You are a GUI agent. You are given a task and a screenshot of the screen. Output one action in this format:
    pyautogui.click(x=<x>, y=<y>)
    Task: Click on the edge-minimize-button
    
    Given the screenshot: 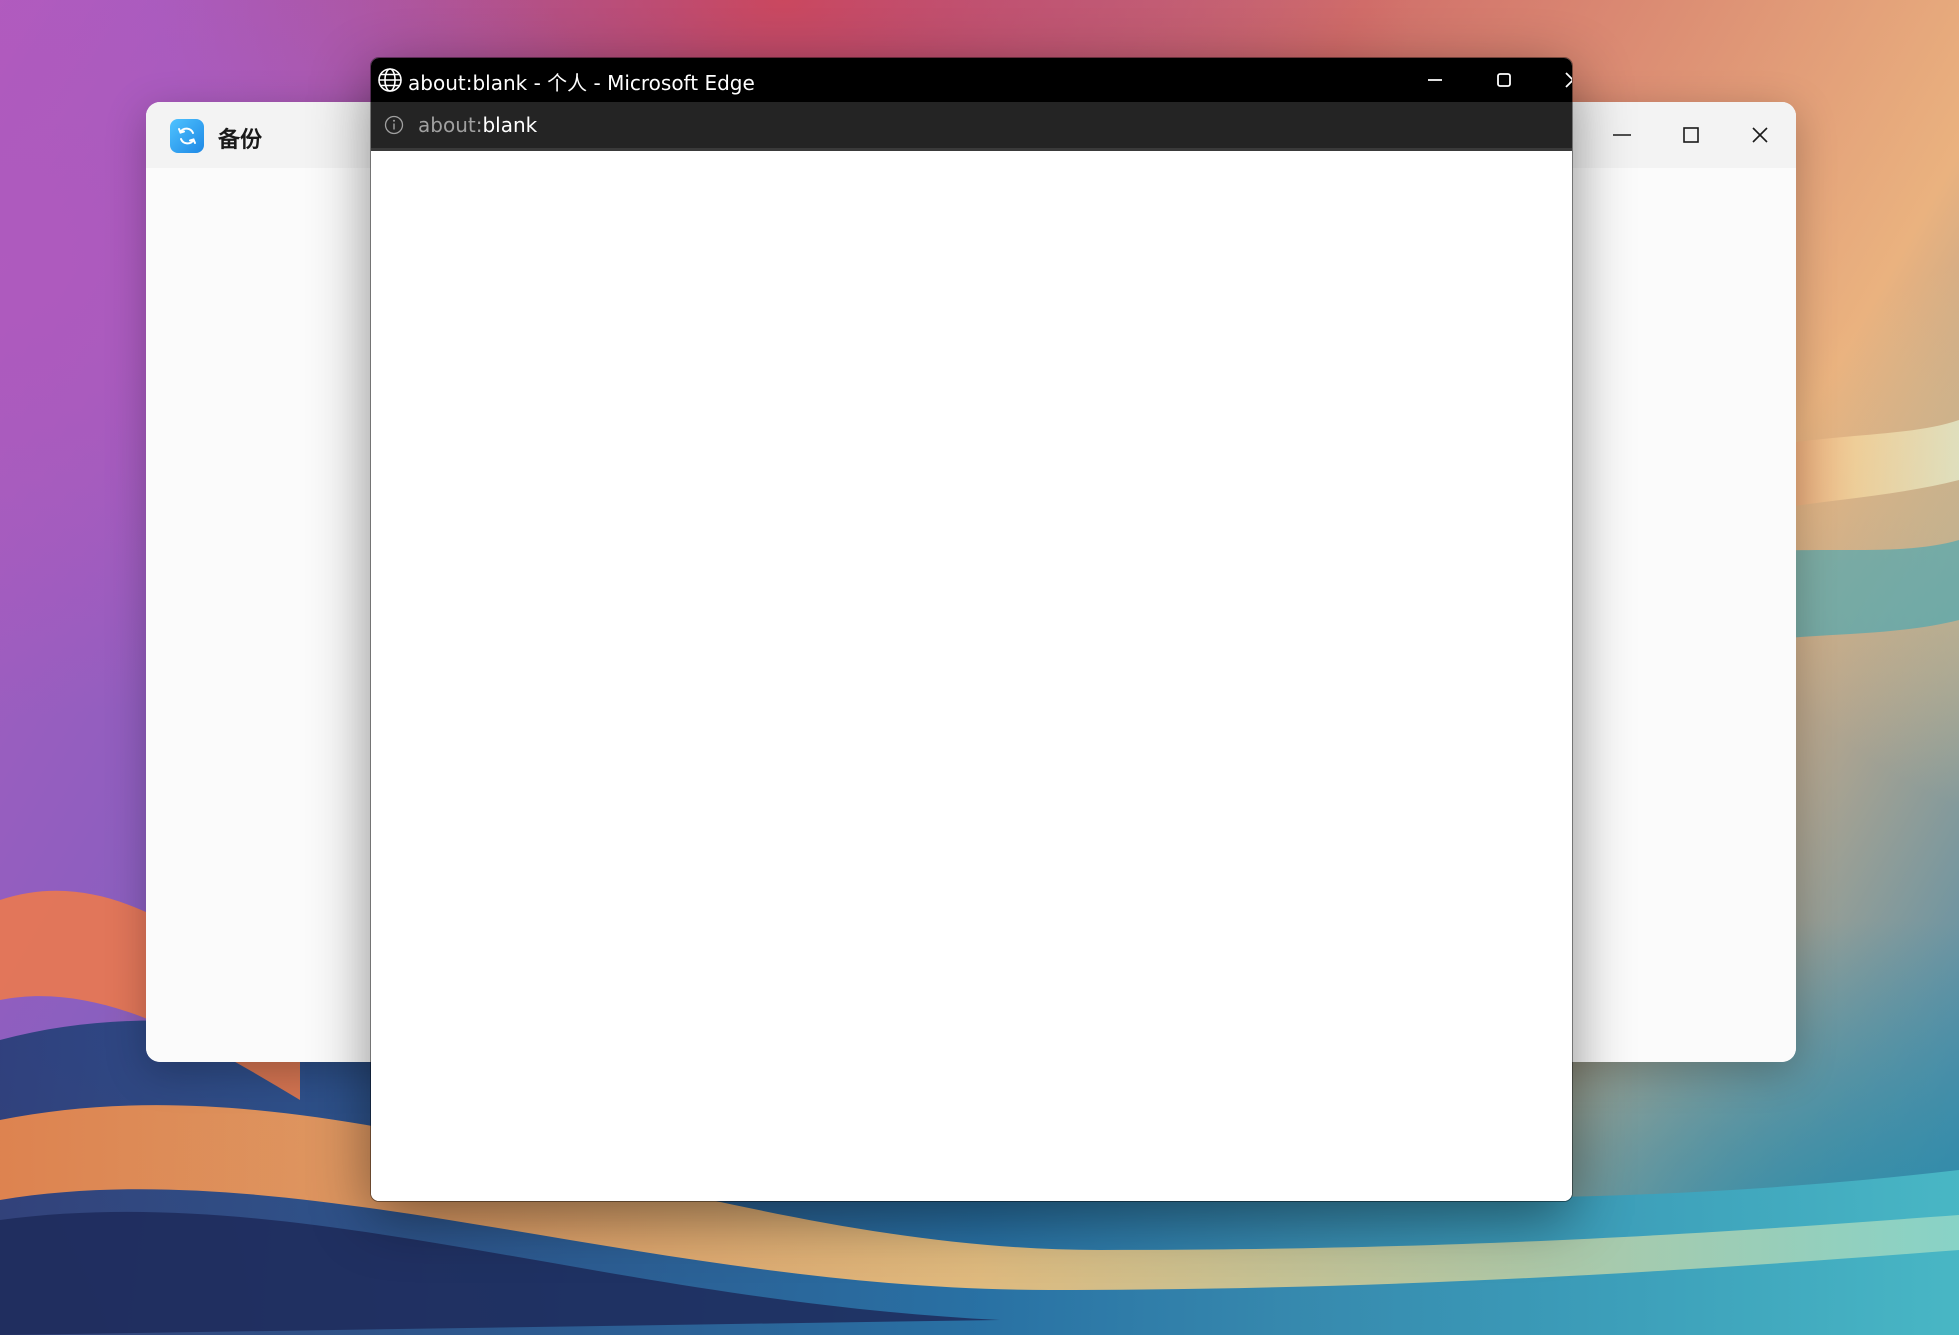 What is the action you would take?
    pyautogui.click(x=1435, y=80)
    